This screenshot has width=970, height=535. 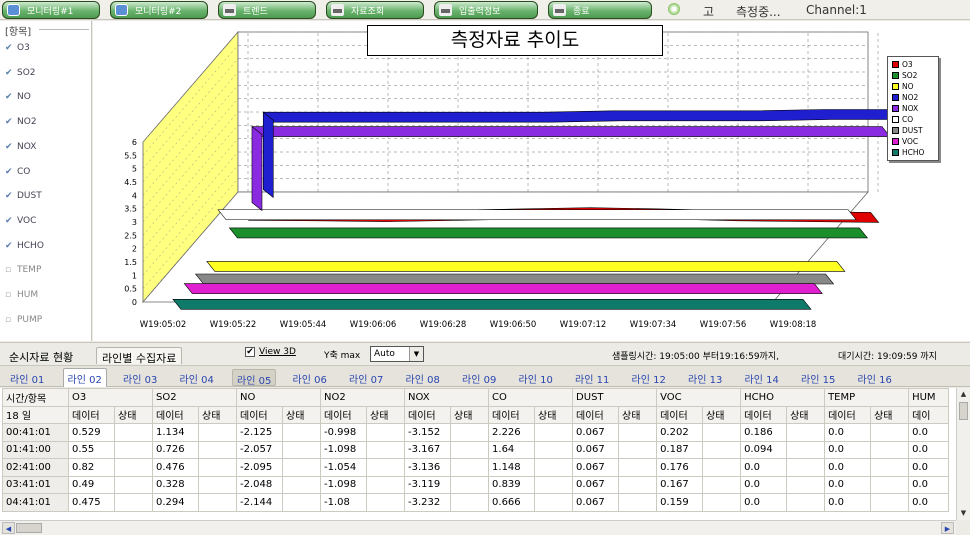 I want to click on data-cell: 0.82, so click(x=91, y=467).